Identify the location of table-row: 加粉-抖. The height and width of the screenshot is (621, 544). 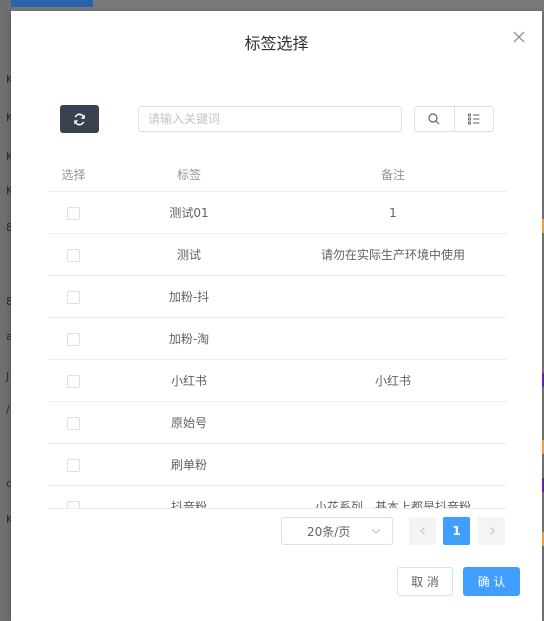
(277, 296).